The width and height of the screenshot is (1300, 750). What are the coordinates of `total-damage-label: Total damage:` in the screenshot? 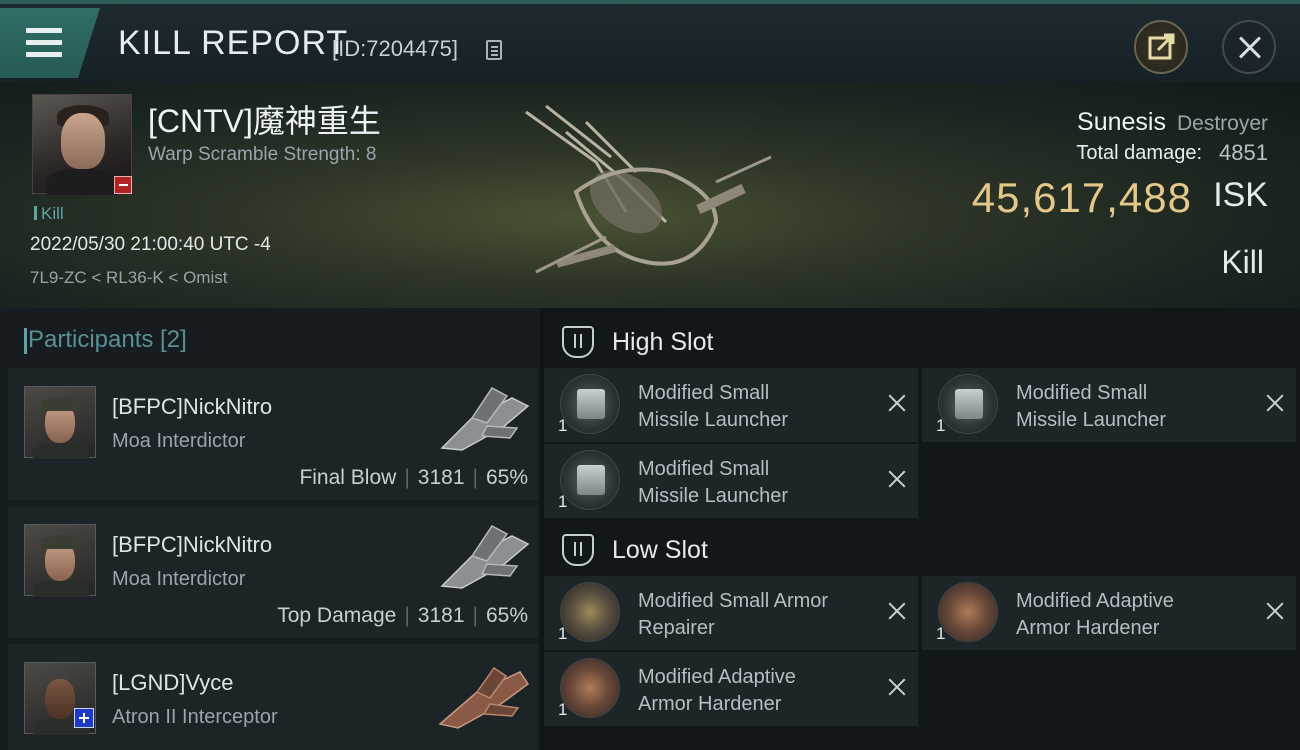 It's located at (1139, 153).